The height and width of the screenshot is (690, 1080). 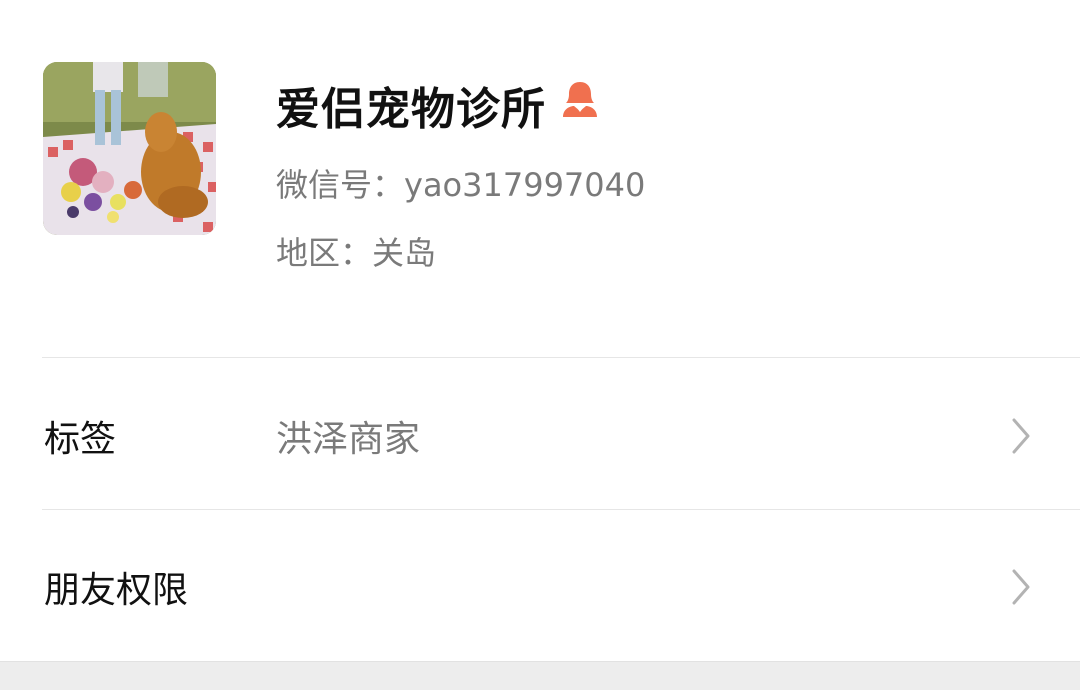 What do you see at coordinates (80, 439) in the screenshot?
I see `tags-label: 标签` at bounding box center [80, 439].